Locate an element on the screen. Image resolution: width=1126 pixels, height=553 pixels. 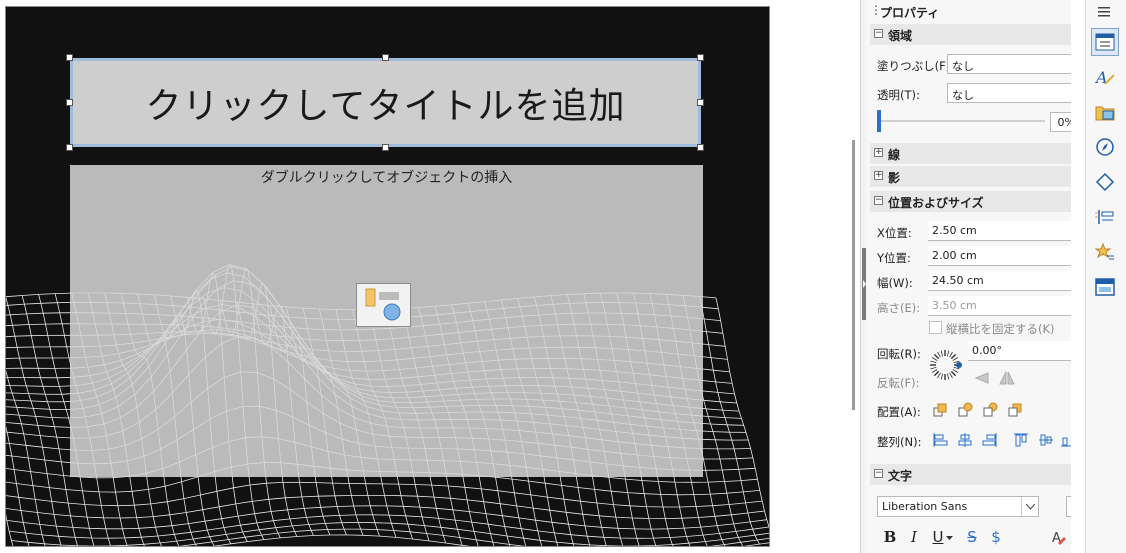
transparency-percent-field: 0% is located at coordinates (1060, 122).